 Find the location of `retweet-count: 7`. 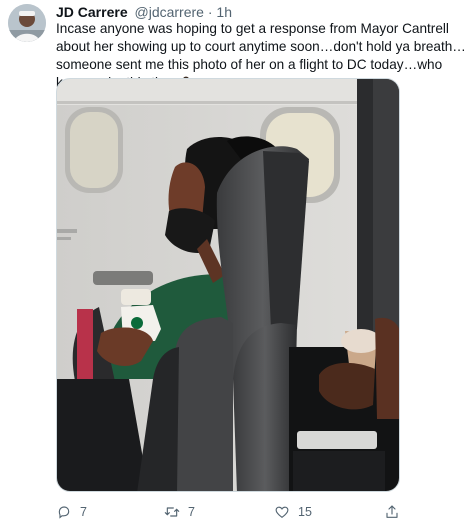

retweet-count: 7 is located at coordinates (191, 512).